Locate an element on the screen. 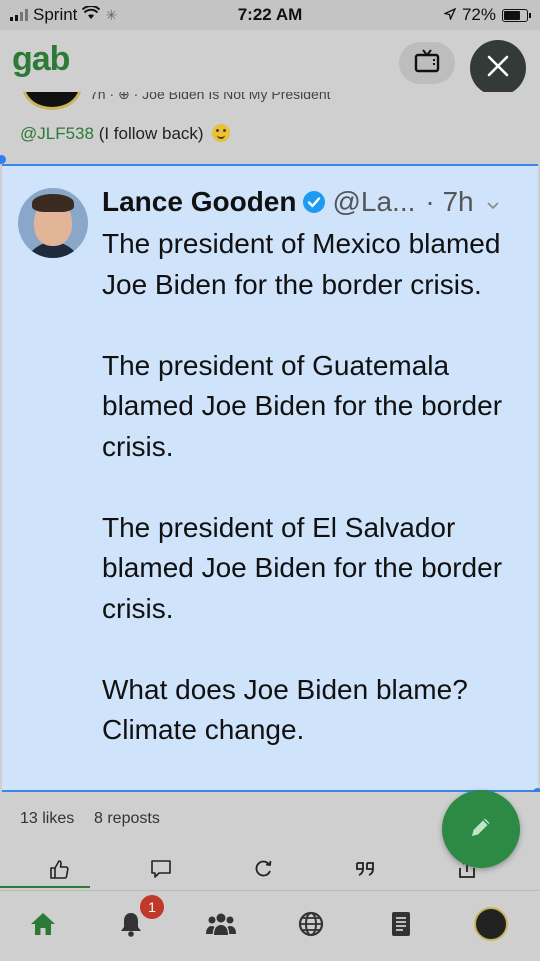 Image resolution: width=540 pixels, height=961 pixels. tv-icon is located at coordinates (427, 63).